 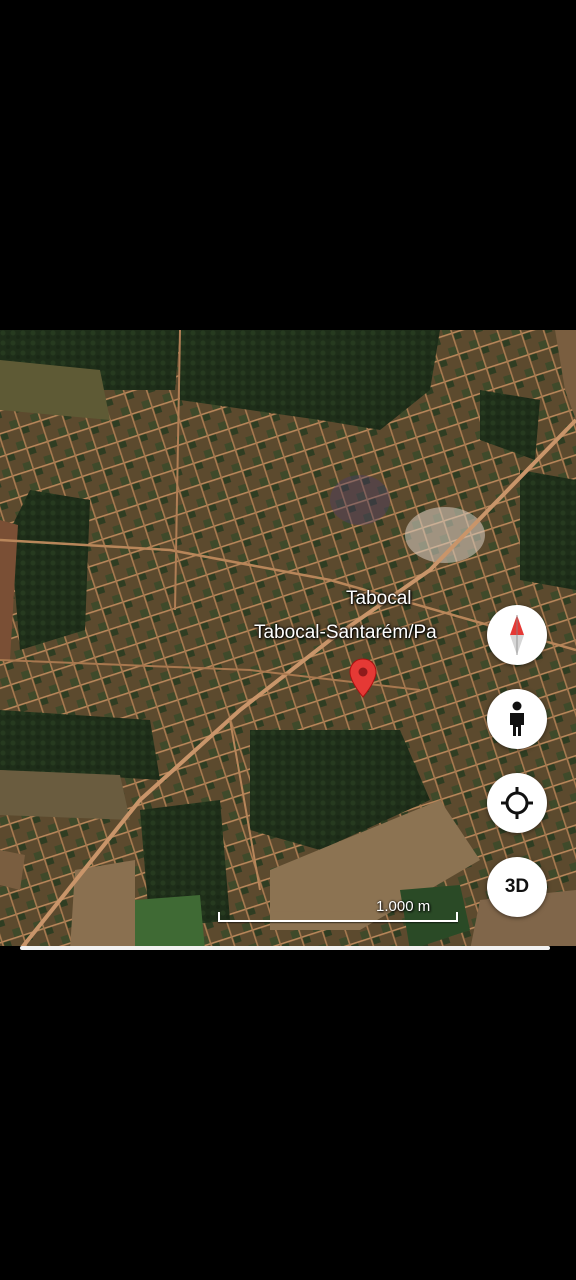 I want to click on scale-bar: 1.000 m, so click(x=338, y=910).